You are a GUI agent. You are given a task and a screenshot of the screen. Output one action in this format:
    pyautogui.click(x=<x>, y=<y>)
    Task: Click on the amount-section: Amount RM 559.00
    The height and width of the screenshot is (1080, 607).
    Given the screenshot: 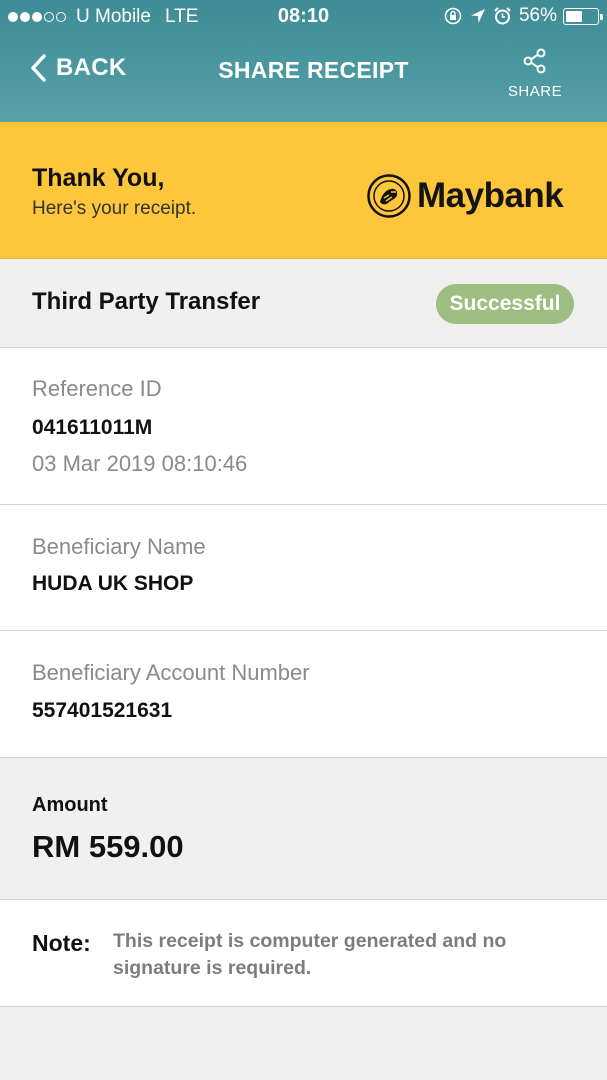 What is the action you would take?
    pyautogui.click(x=303, y=829)
    